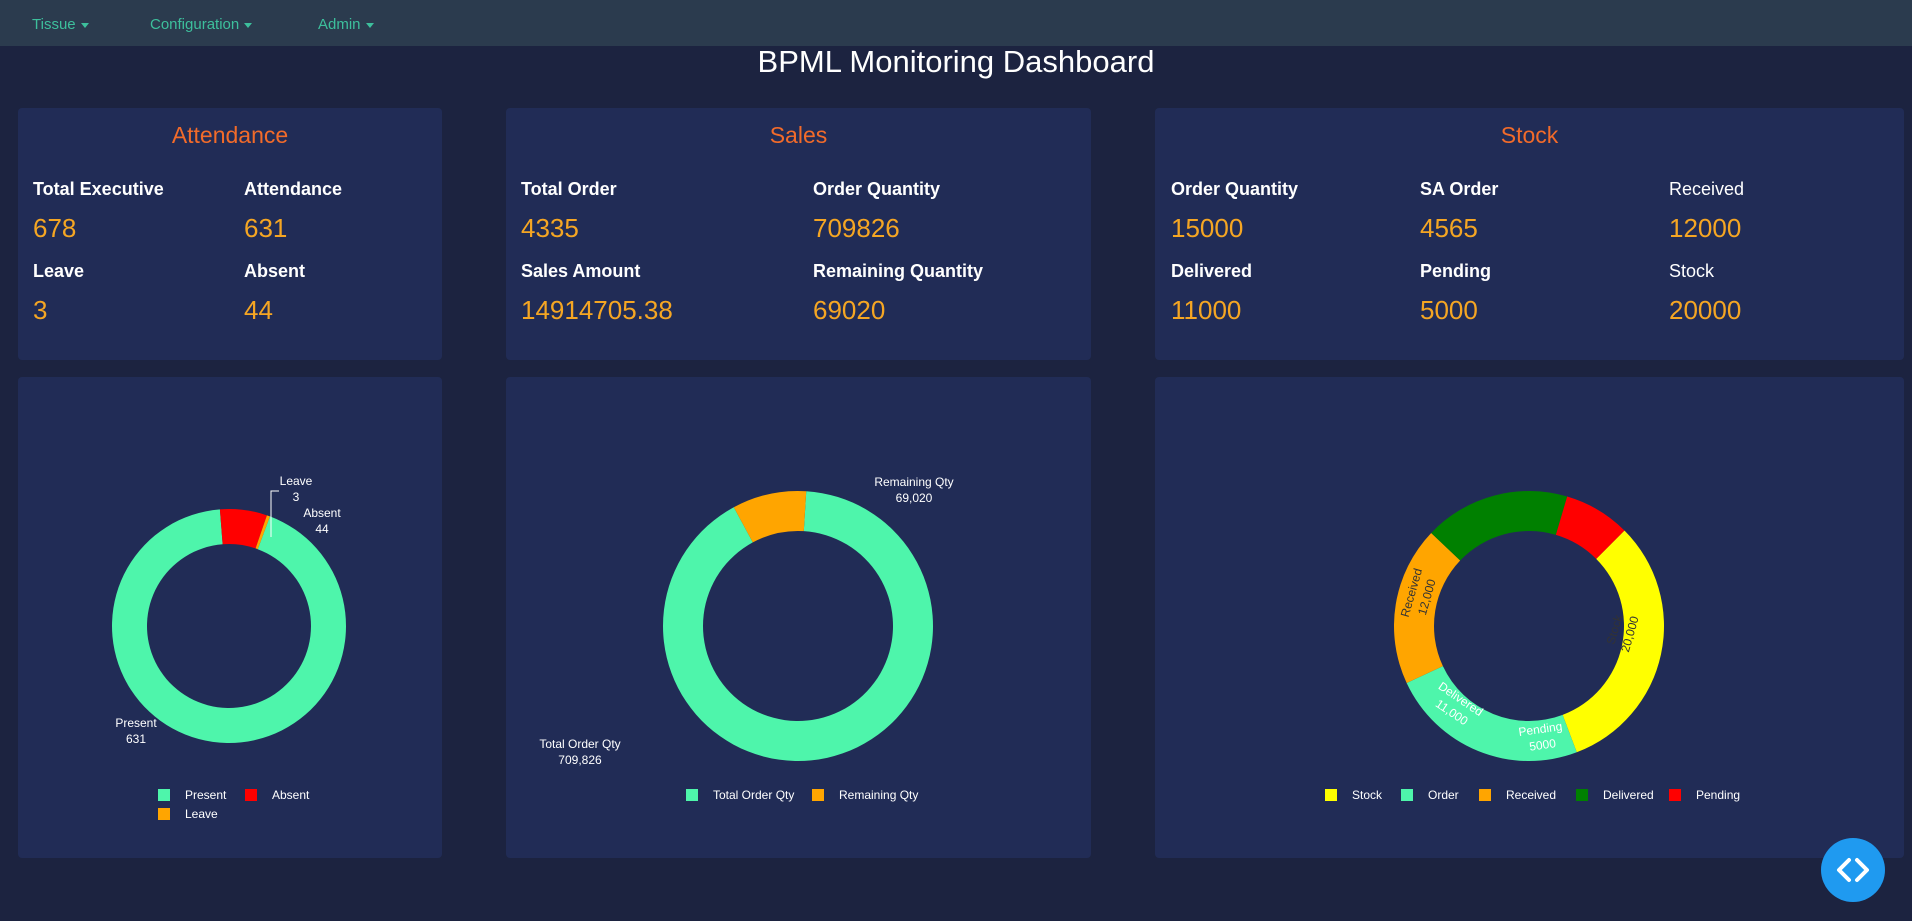 The image size is (1912, 921). What do you see at coordinates (1692, 271) in the screenshot?
I see `stat-label: Stock` at bounding box center [1692, 271].